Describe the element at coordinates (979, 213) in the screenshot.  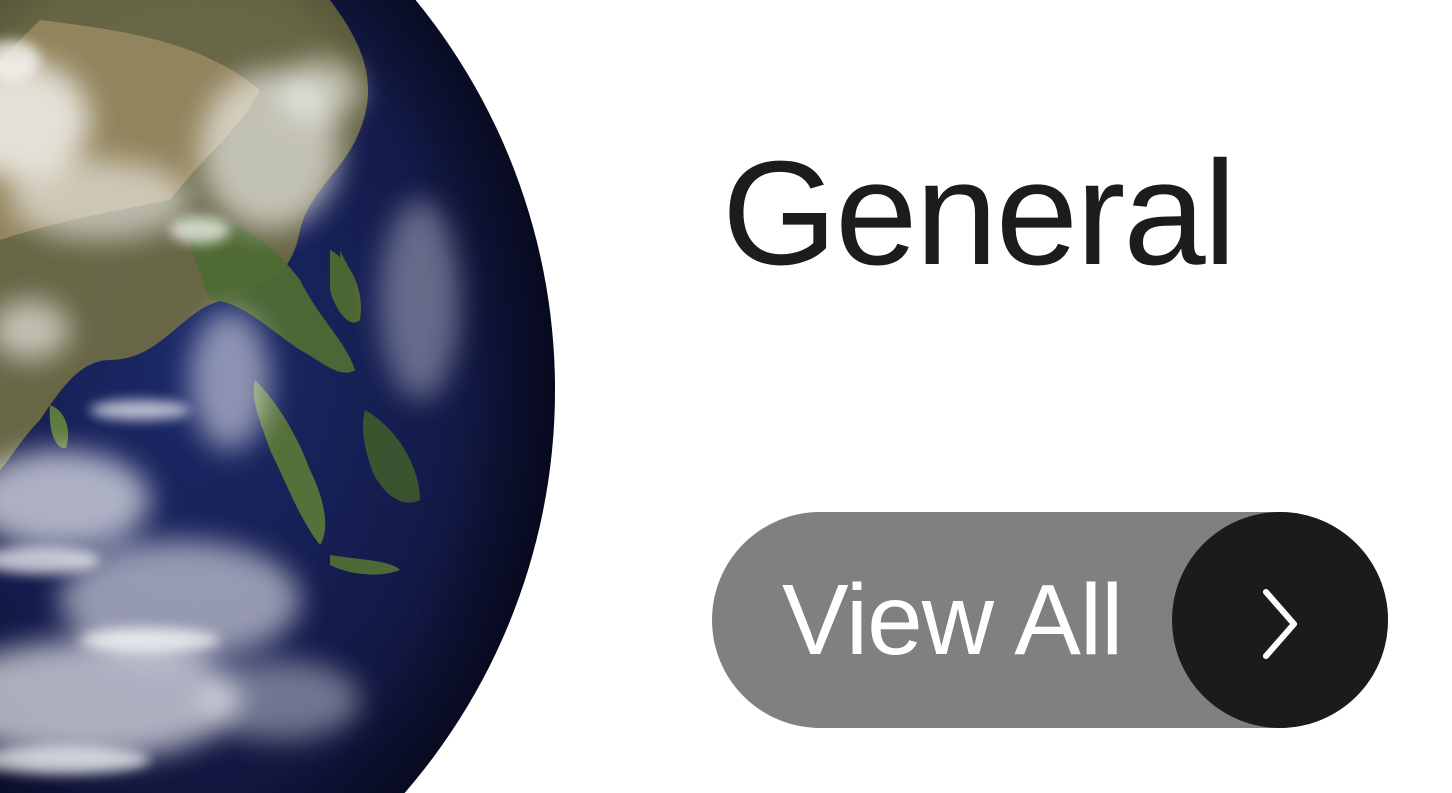
I see `category-title: General` at that location.